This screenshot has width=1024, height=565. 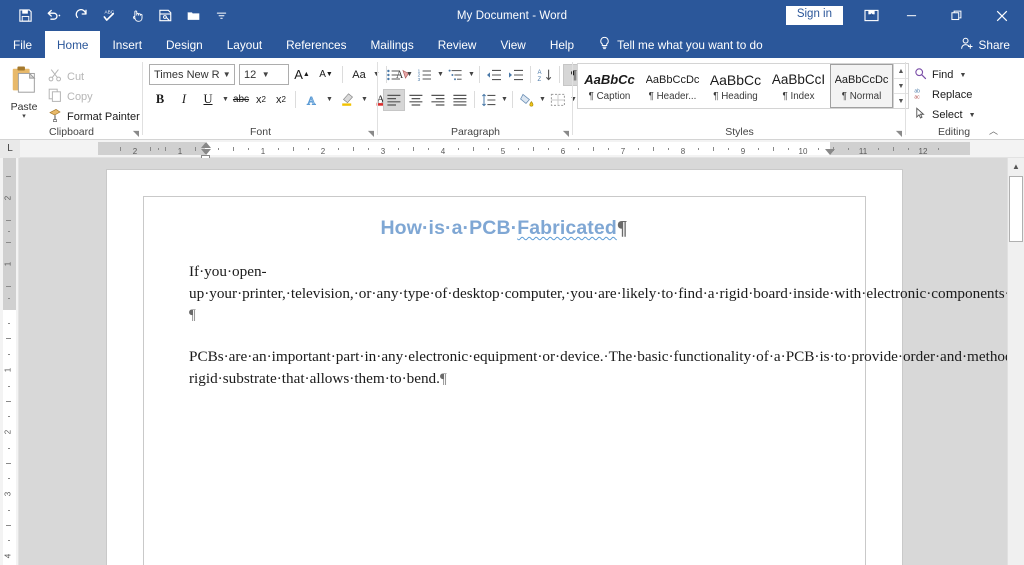 What do you see at coordinates (391, 44) in the screenshot?
I see `tab-mailings: Mailings` at bounding box center [391, 44].